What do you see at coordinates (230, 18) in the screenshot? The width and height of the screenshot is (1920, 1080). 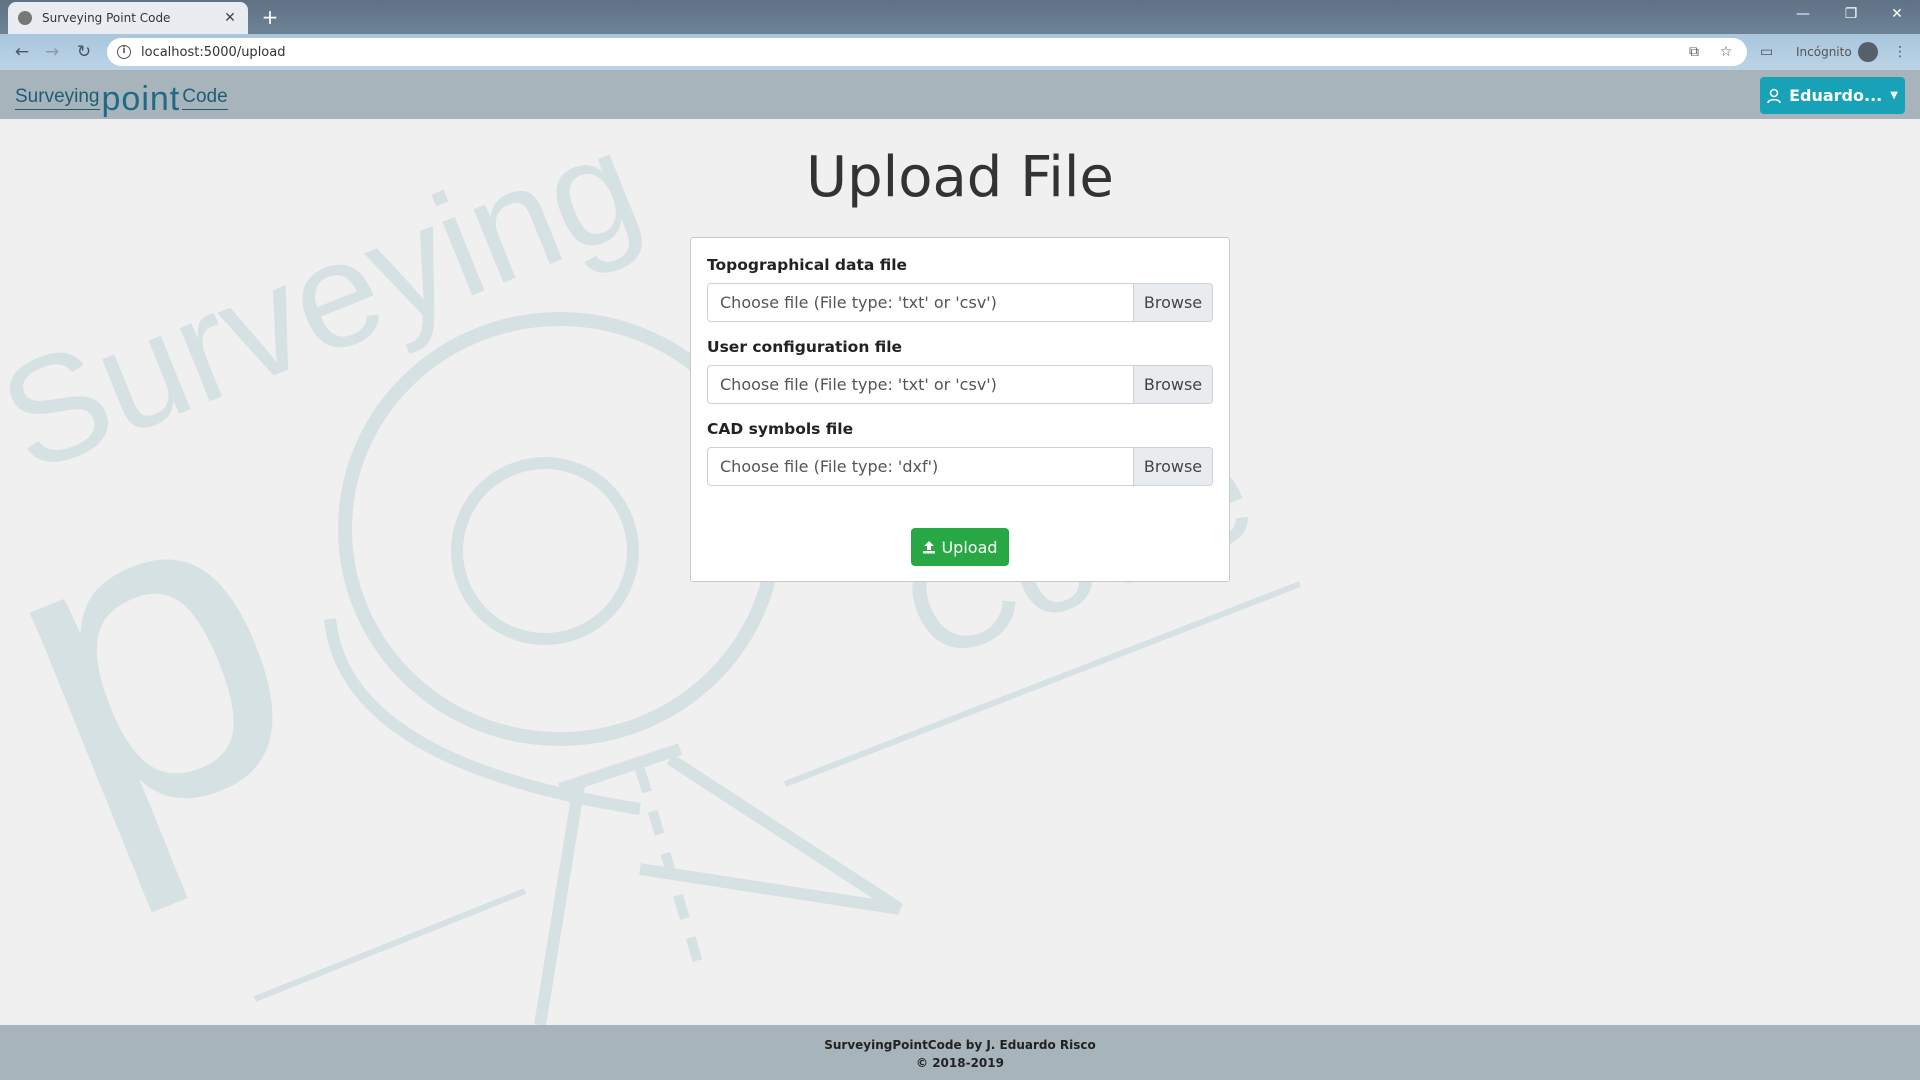 I see `close-tab-icon: ✕` at bounding box center [230, 18].